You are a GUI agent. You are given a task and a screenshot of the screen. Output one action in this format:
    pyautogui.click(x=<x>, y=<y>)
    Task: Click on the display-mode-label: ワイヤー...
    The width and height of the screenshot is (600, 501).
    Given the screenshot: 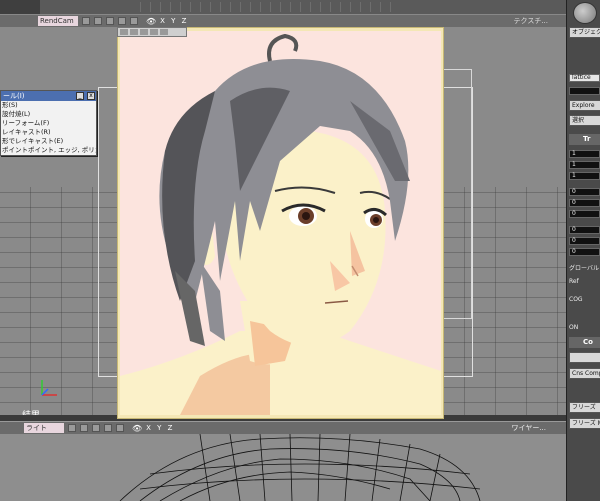 What is the action you would take?
    pyautogui.click(x=529, y=428)
    